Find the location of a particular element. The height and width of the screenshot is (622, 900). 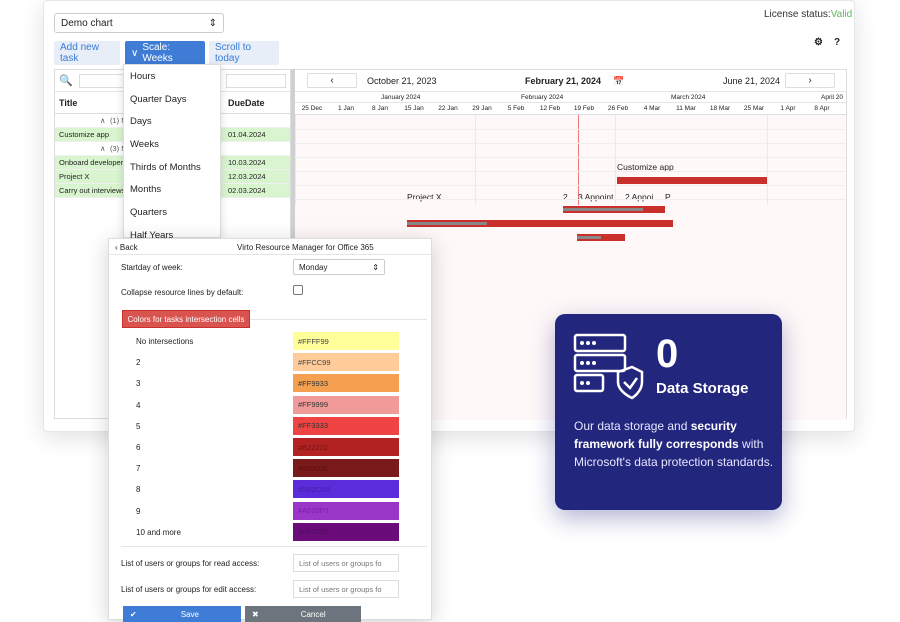

month-label: April 20 is located at coordinates (832, 97).